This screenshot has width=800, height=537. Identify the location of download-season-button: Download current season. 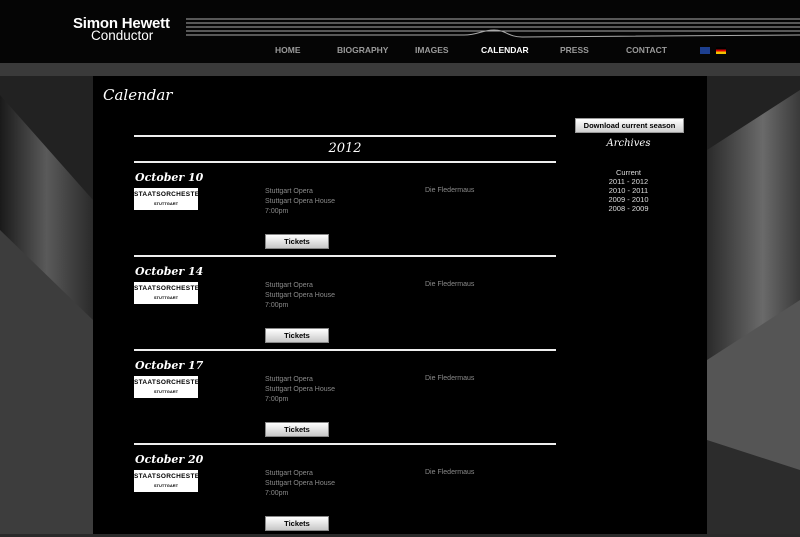
(629, 125).